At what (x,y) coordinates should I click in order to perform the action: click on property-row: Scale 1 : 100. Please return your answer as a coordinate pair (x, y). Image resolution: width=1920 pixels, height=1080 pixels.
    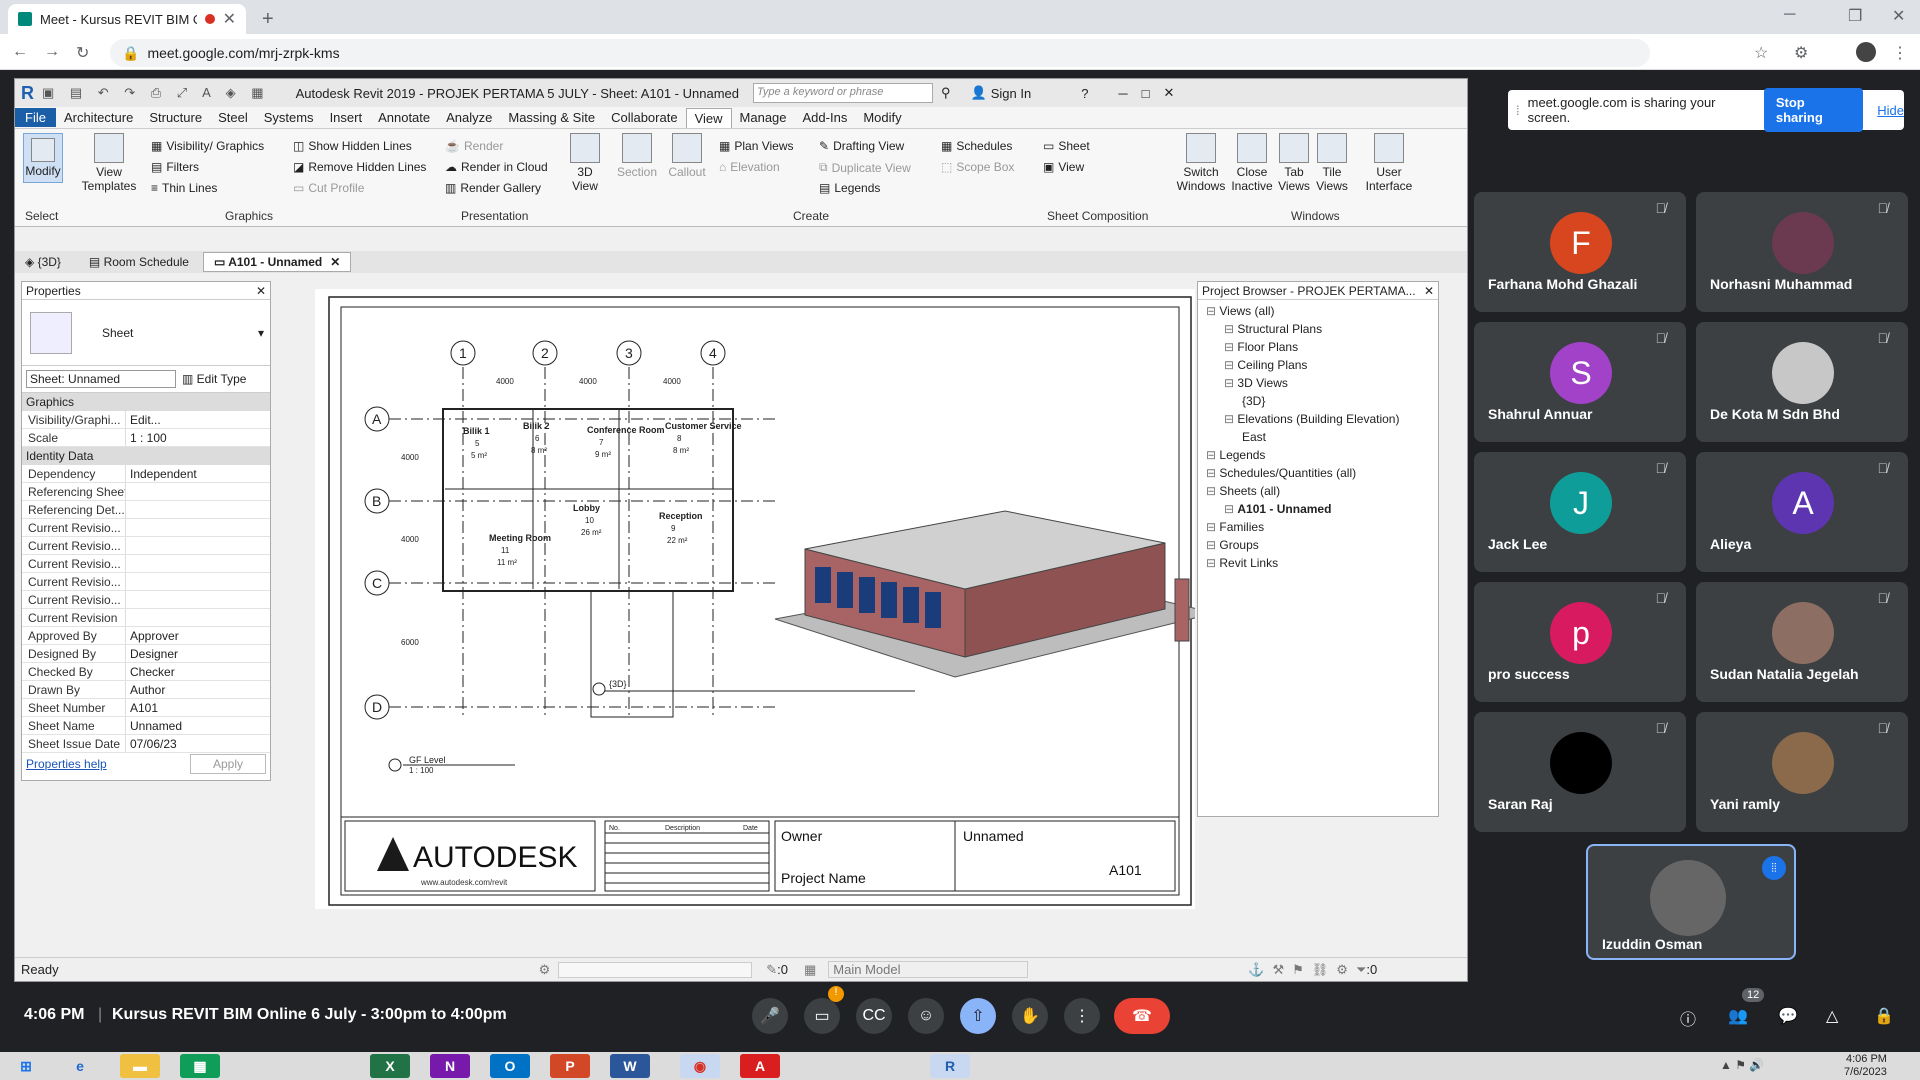
    Looking at the image, I should click on (146, 438).